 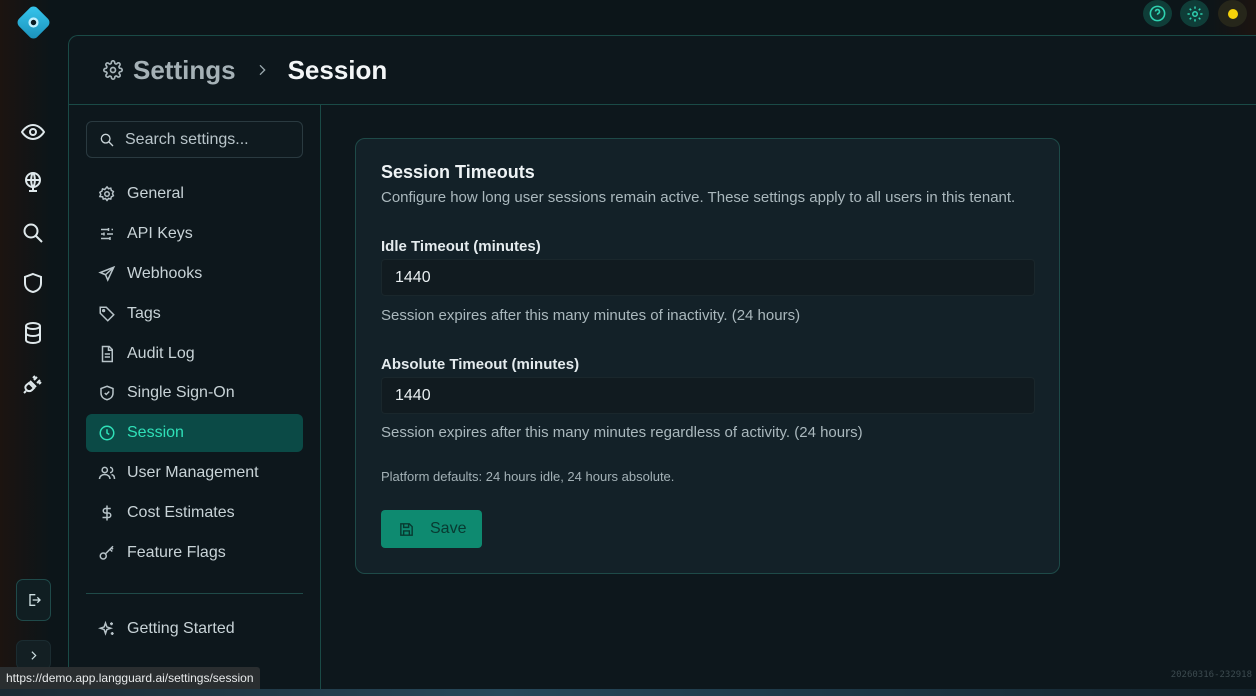 What do you see at coordinates (1211, 675) in the screenshot?
I see `version-label: 20260316-232918` at bounding box center [1211, 675].